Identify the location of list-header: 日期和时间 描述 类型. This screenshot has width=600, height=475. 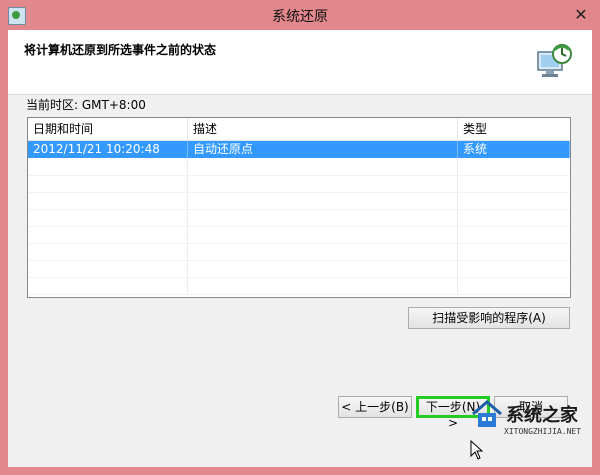
(299, 129).